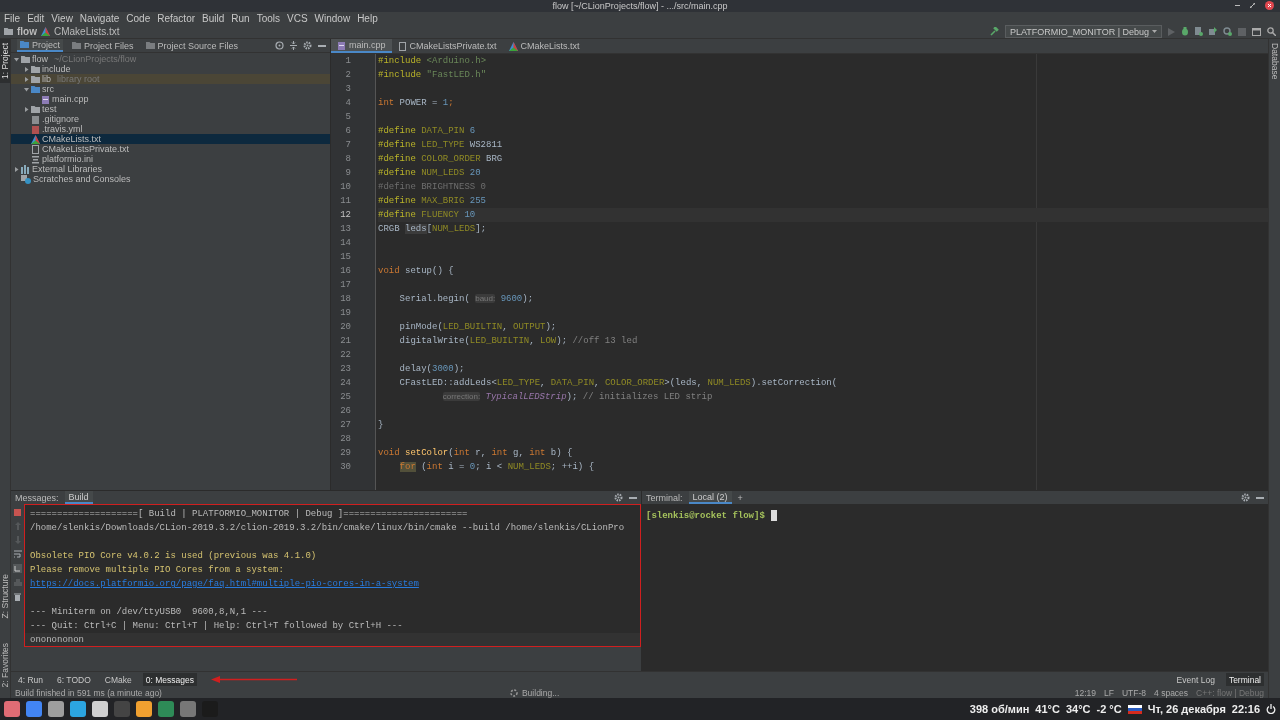 This screenshot has height=720, width=1280. What do you see at coordinates (118, 679) in the screenshot?
I see `tool-window-button: CMake` at bounding box center [118, 679].